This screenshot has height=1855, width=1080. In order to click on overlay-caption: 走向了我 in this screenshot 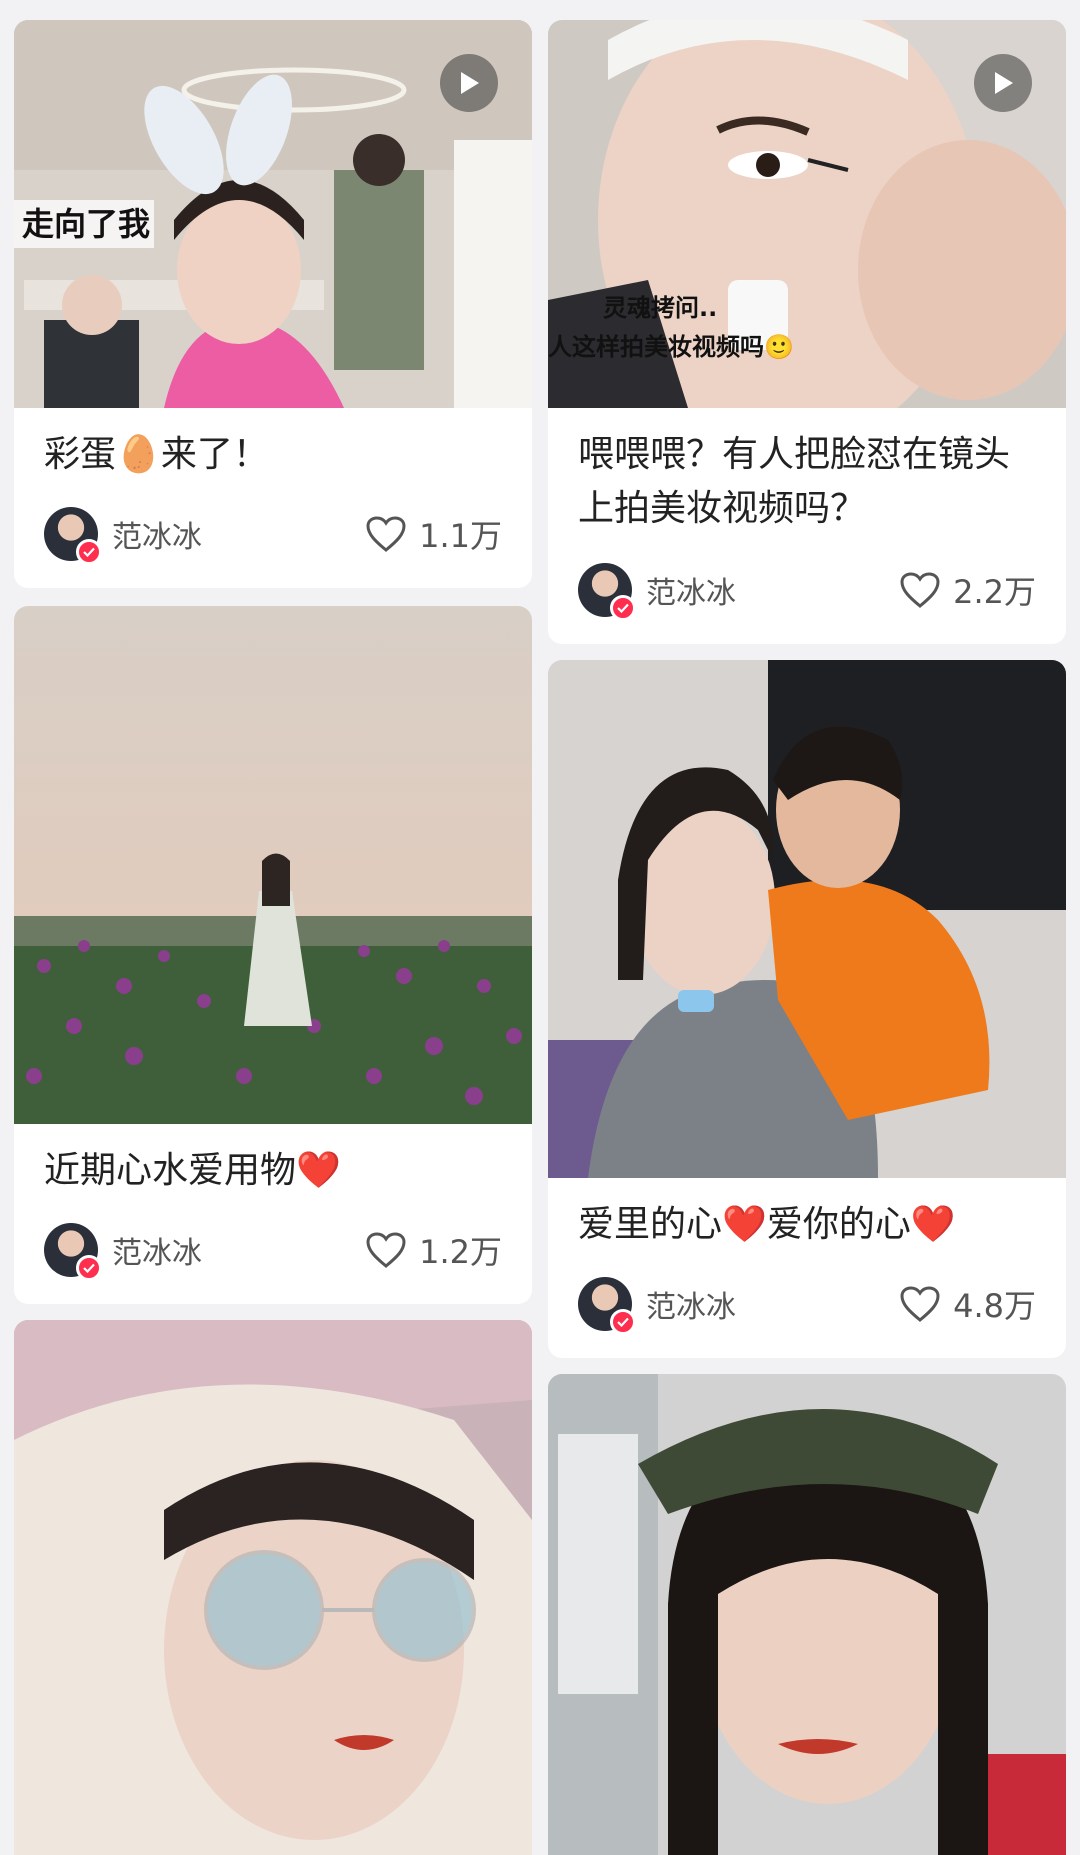, I will do `click(86, 224)`.